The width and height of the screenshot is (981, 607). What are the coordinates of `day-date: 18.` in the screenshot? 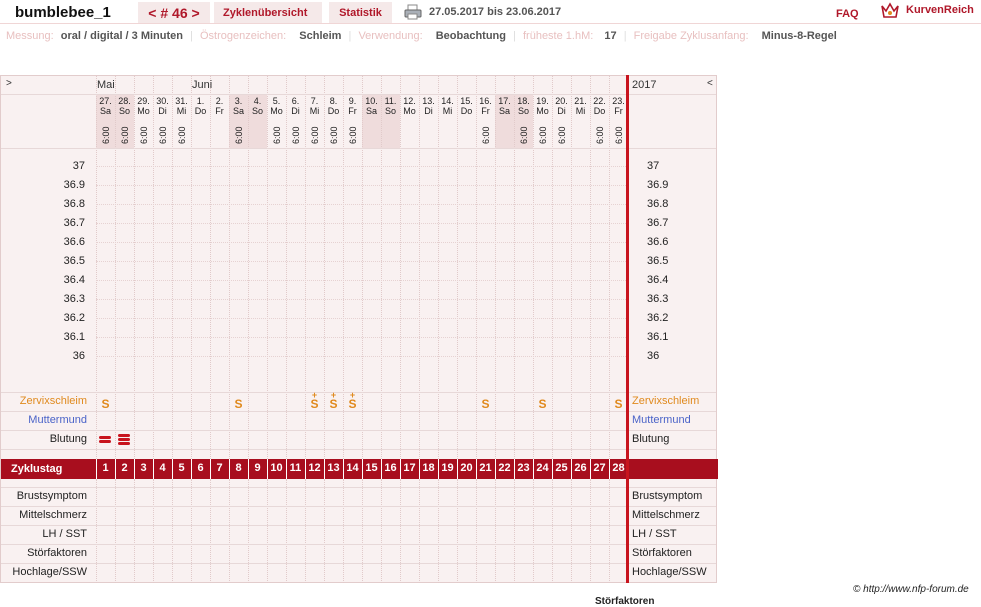 It's located at (523, 101).